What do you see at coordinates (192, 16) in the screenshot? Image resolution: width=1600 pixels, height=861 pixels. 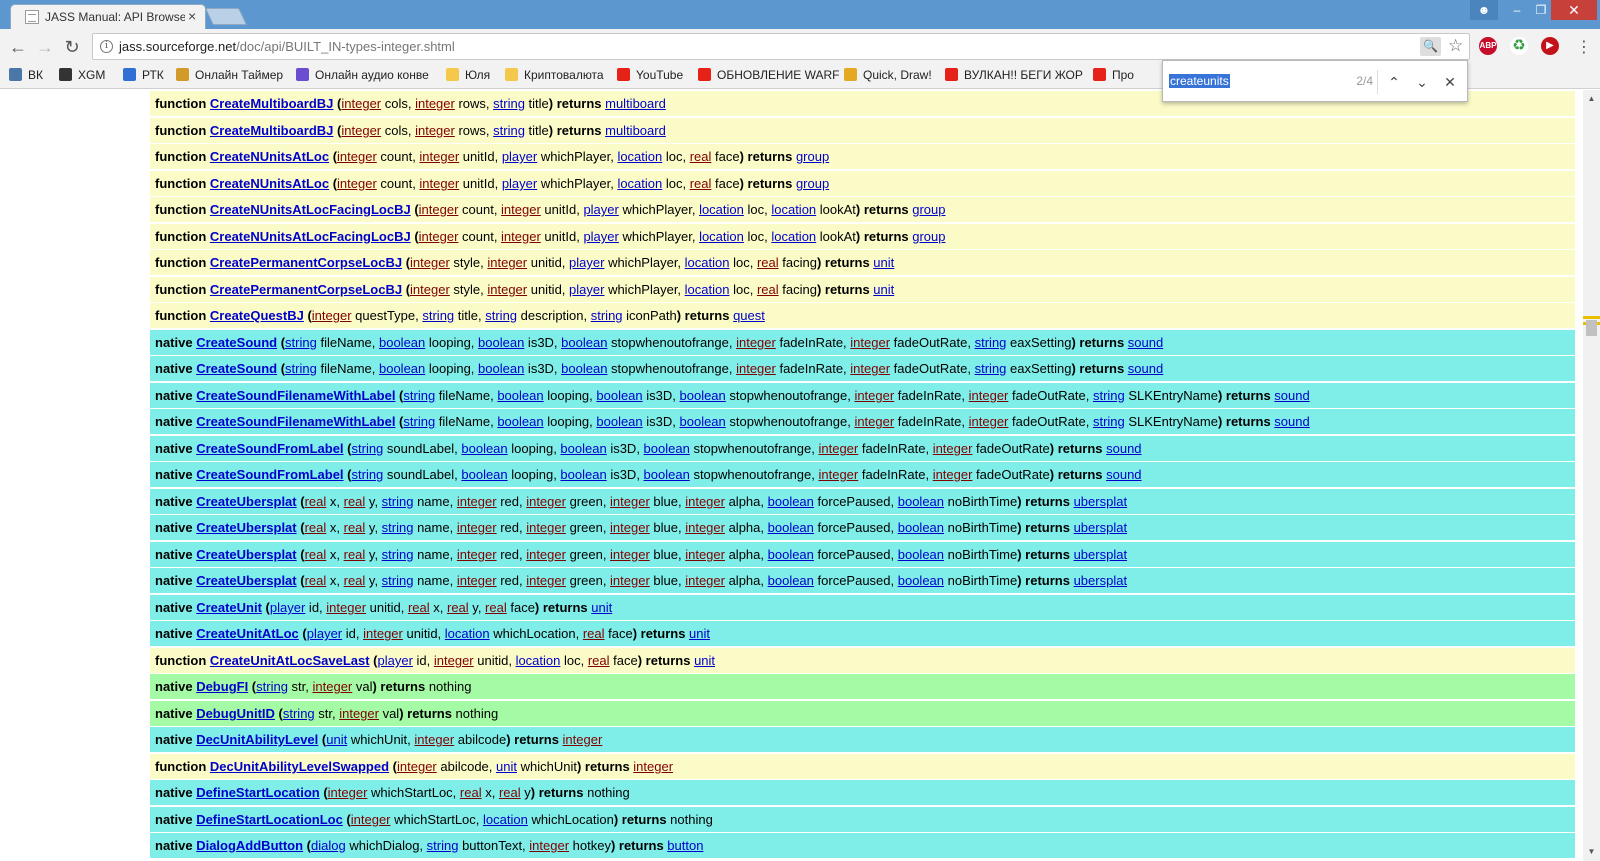 I see `tab-close-icon: ×` at bounding box center [192, 16].